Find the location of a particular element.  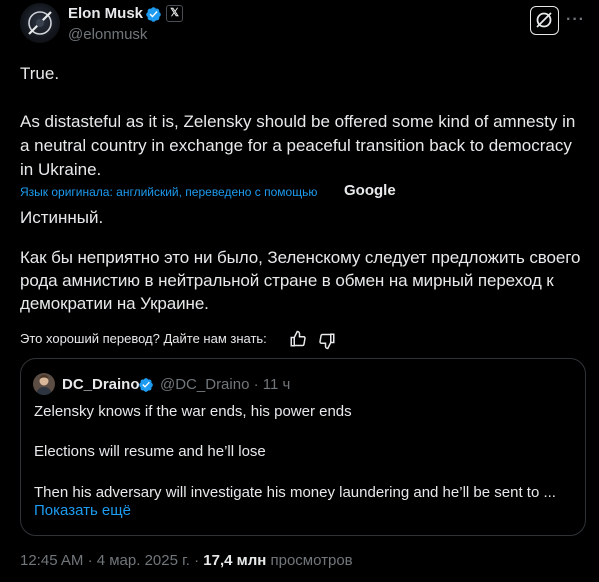

more-icon: ··· is located at coordinates (575, 20).